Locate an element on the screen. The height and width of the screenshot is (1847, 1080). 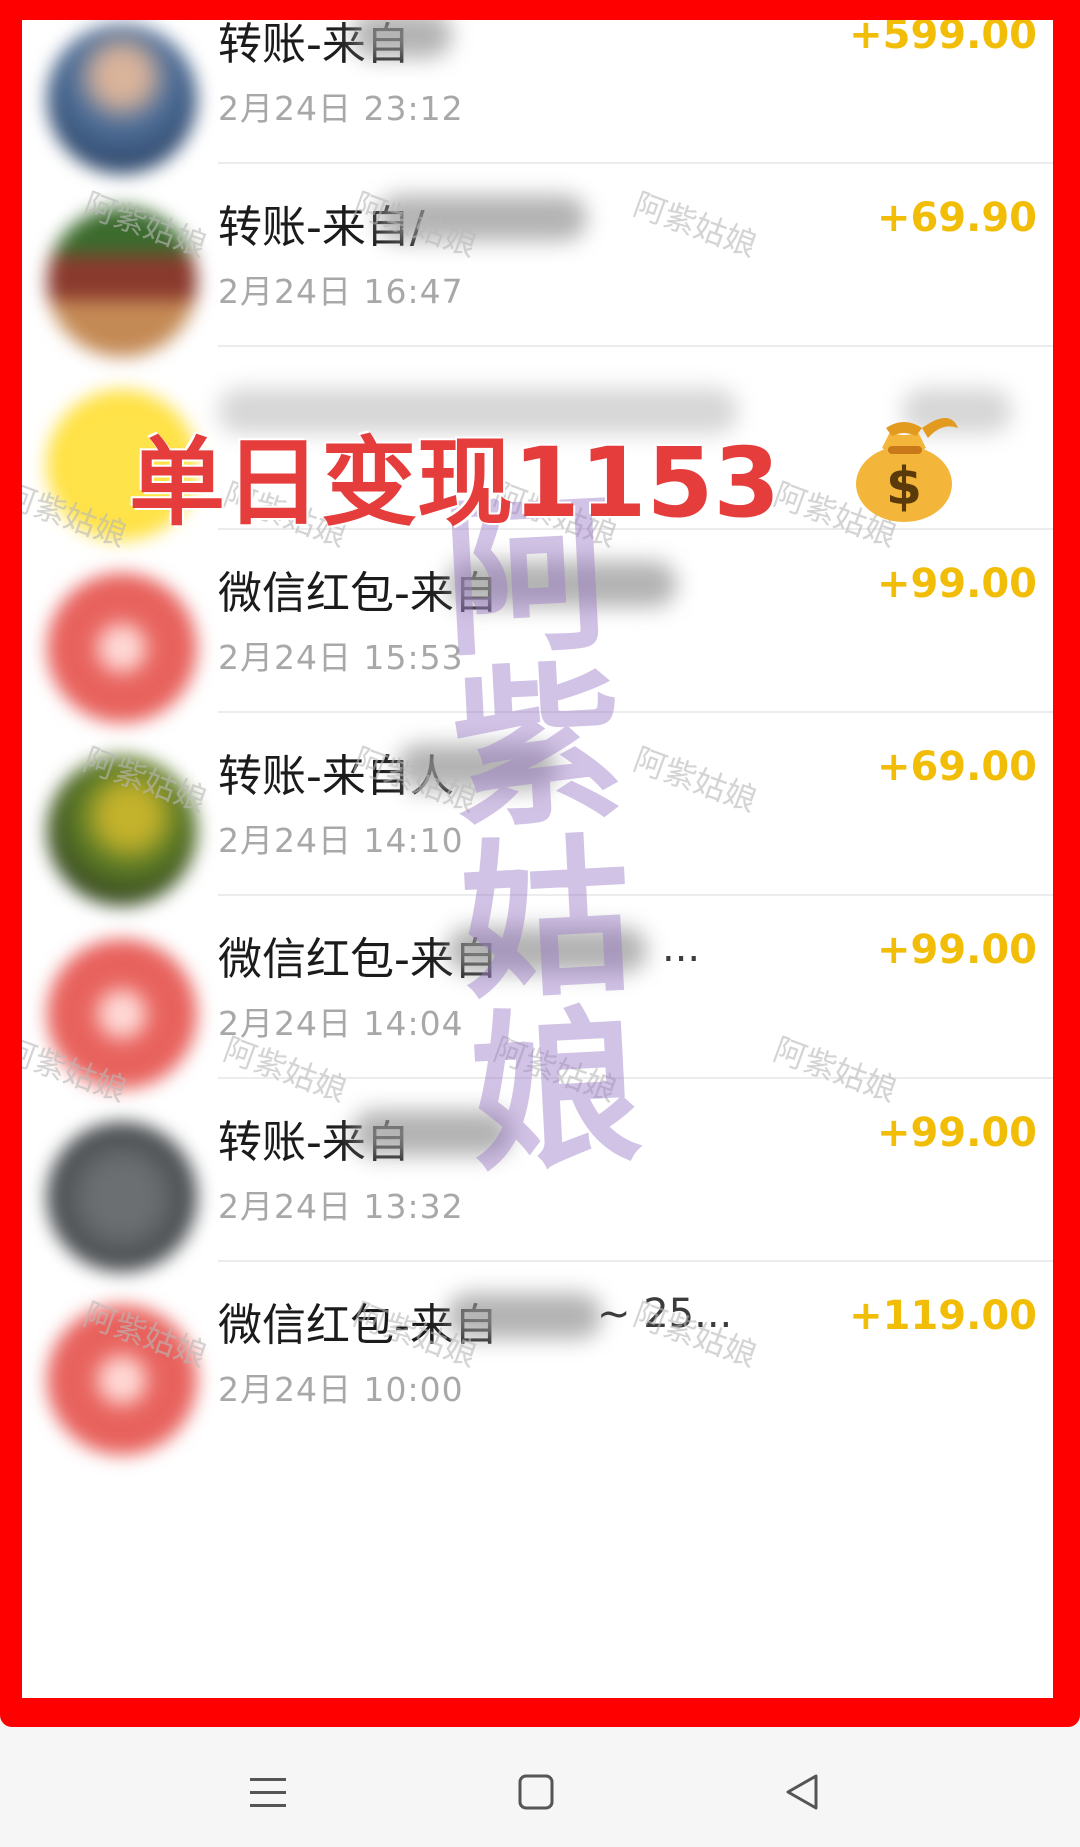
earnings-banner: 单日变现1153 is located at coordinates (455, 483).